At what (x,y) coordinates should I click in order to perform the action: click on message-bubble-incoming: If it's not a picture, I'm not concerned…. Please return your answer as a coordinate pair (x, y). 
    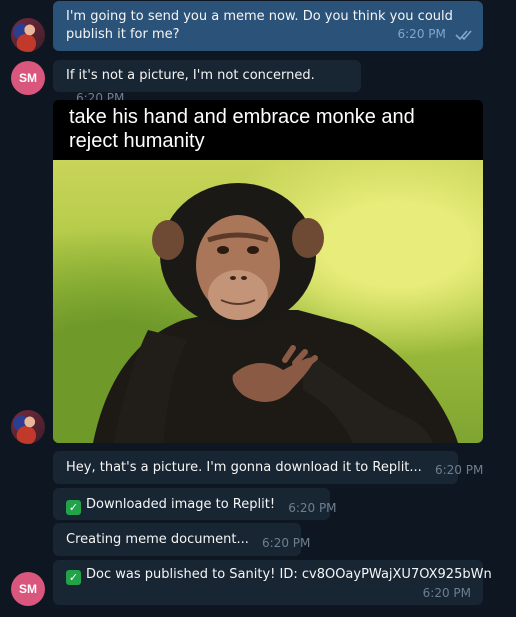
    Looking at the image, I should click on (207, 82).